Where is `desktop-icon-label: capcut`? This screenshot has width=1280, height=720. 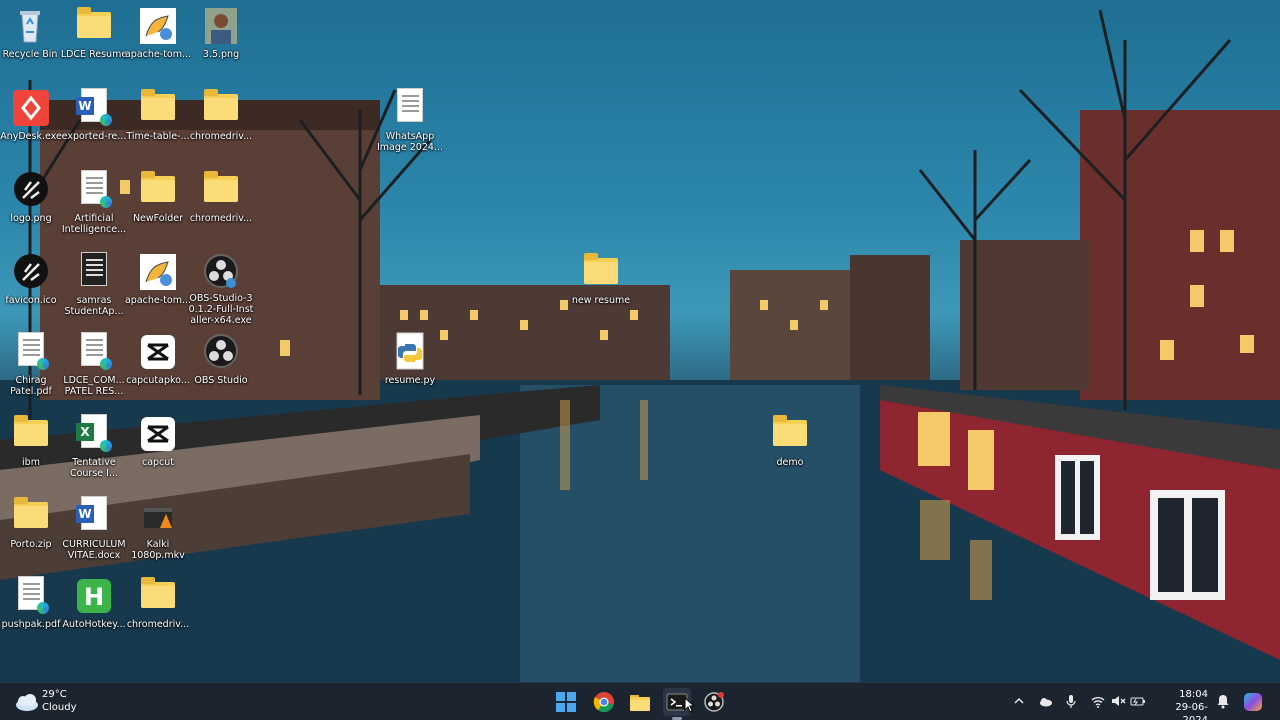 desktop-icon-label: capcut is located at coordinates (158, 462).